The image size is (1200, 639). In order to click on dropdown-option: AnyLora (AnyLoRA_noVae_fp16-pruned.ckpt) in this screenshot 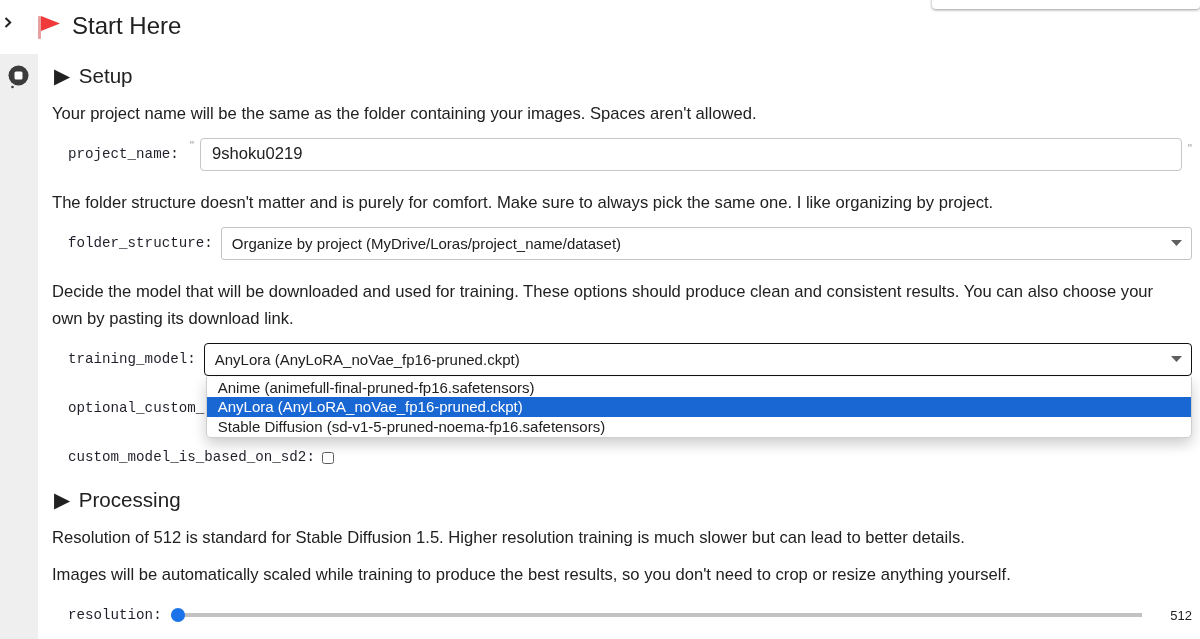, I will do `click(698, 407)`.